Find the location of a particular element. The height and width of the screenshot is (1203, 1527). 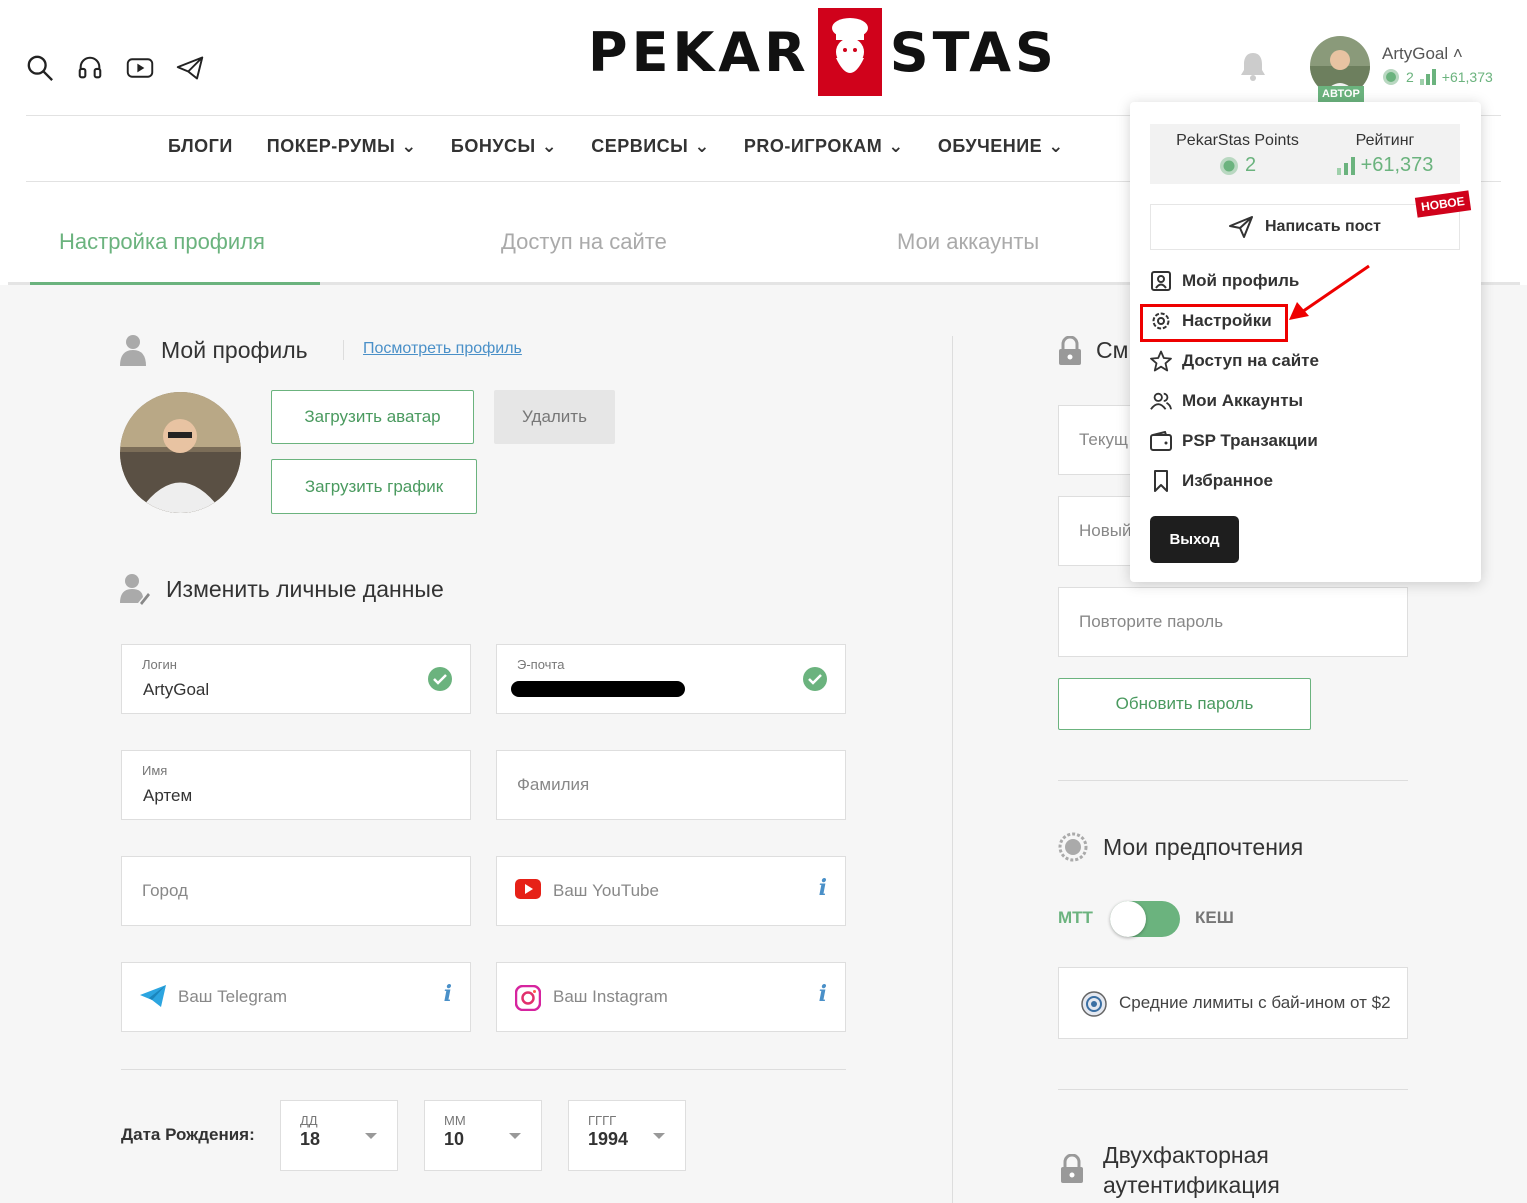

personal-data-title: Изменить личные данные is located at coordinates (305, 589).